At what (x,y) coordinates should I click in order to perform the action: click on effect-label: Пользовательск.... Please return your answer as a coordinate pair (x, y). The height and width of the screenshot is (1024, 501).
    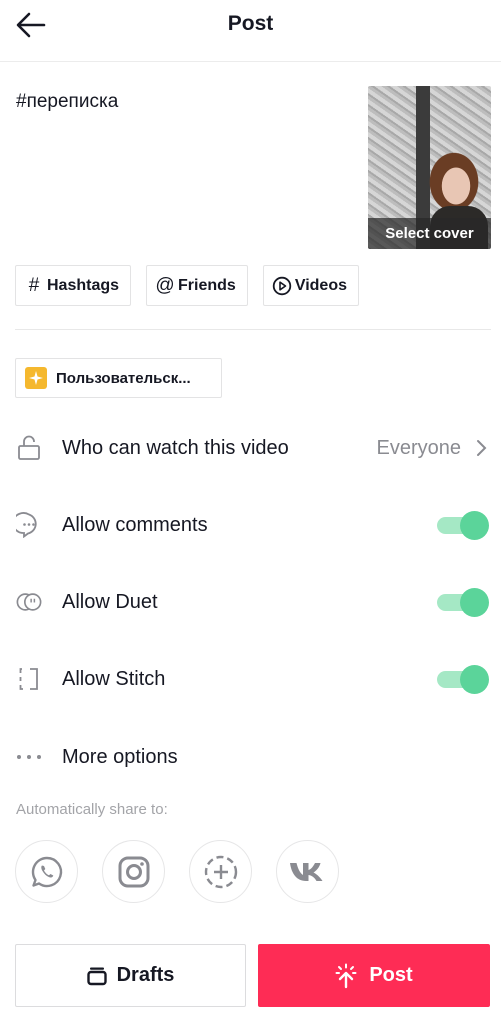
    Looking at the image, I should click on (123, 378).